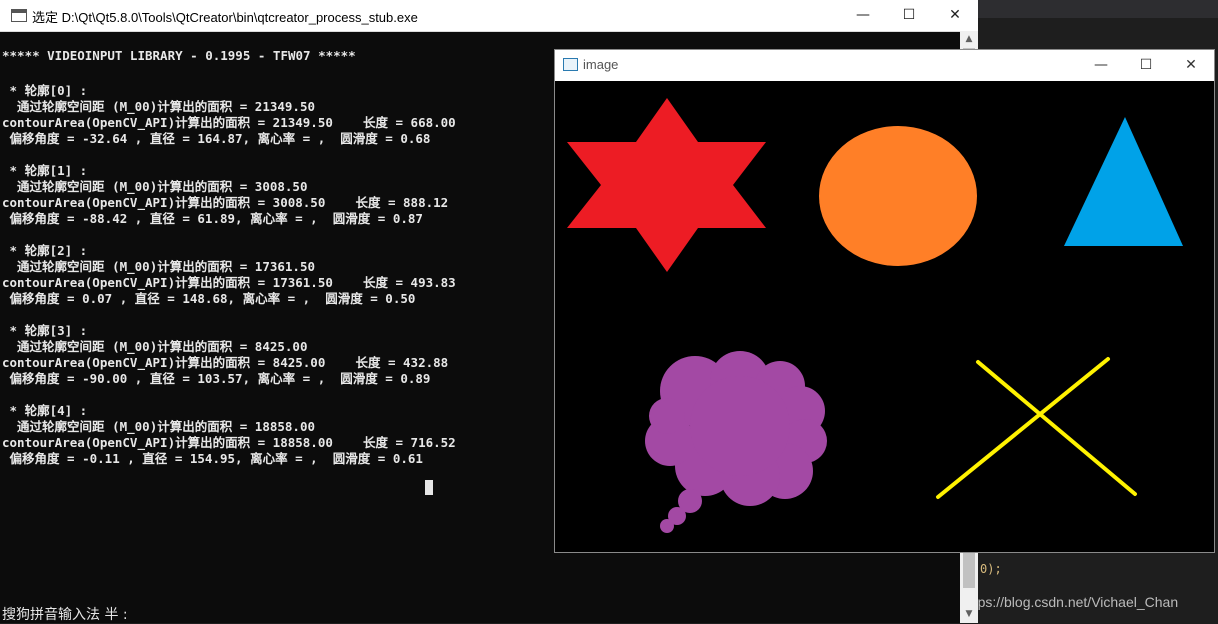 The image size is (1218, 624). Describe the element at coordinates (601, 64) in the screenshot. I see `image-title: image` at that location.